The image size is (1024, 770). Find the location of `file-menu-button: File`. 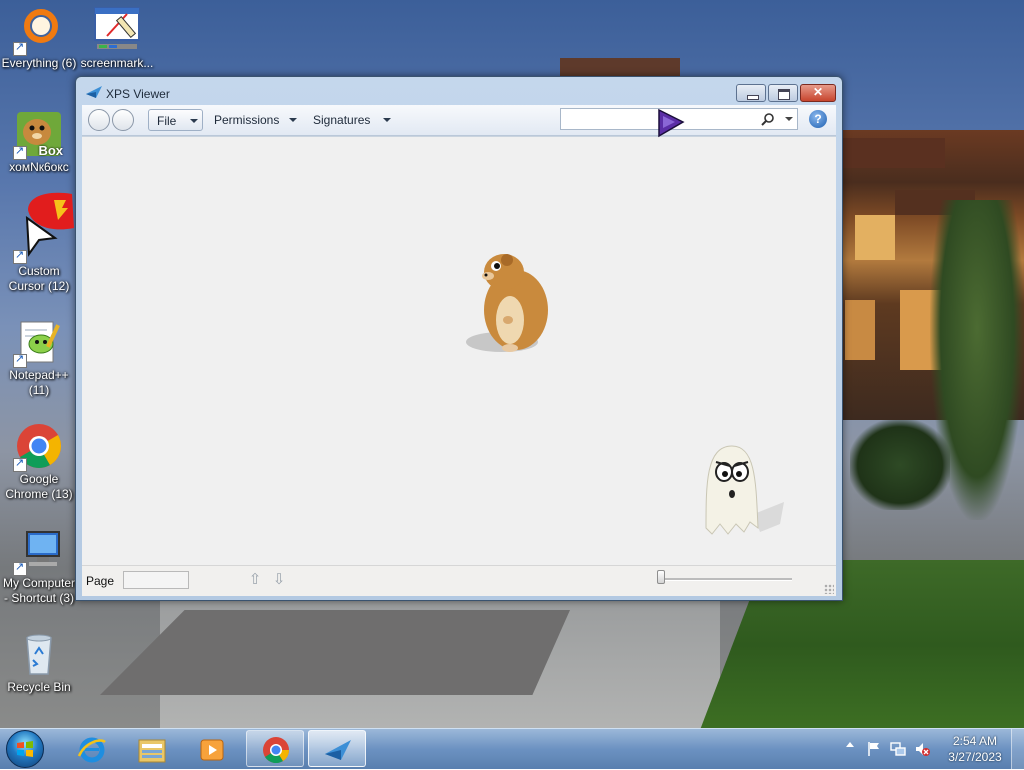

file-menu-button: File is located at coordinates (175, 120).